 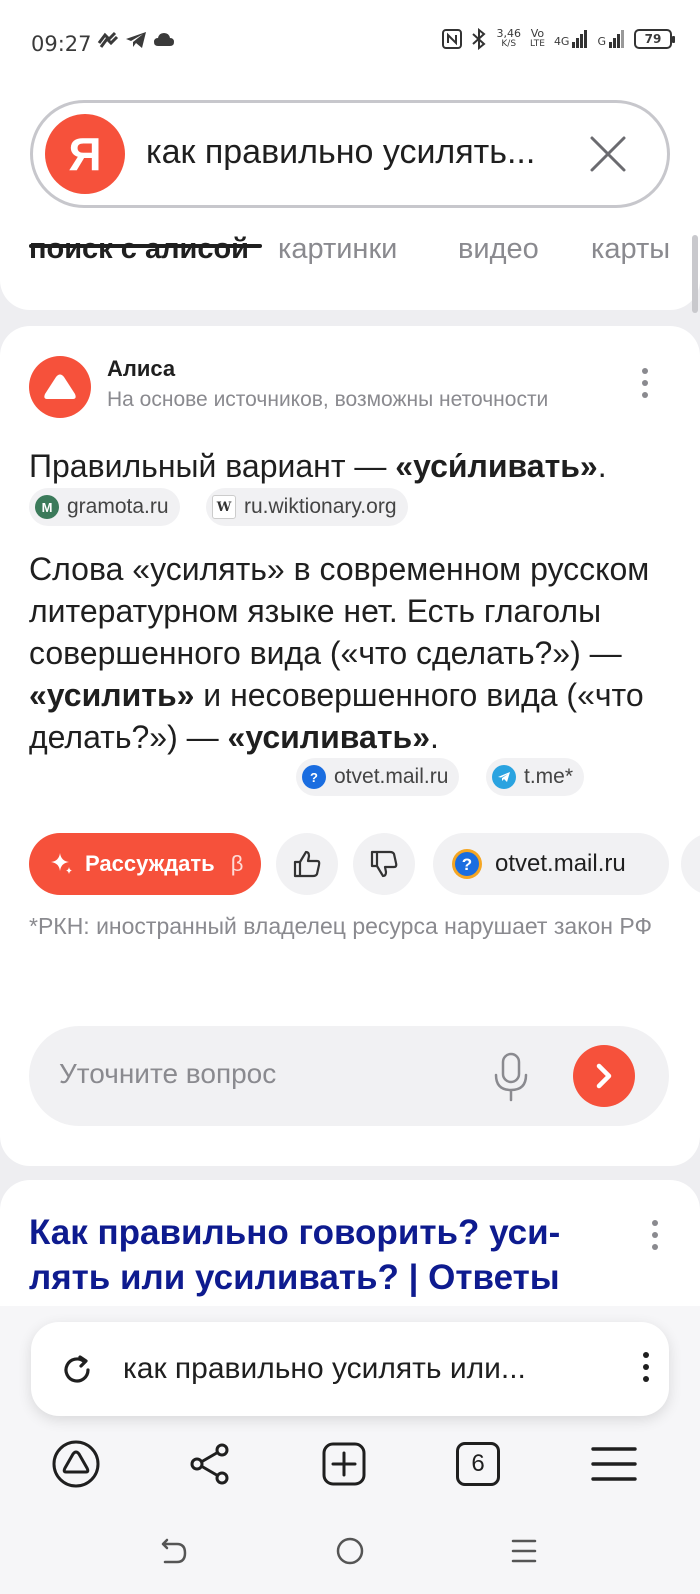 I want to click on source-chip-telegram: t.me*, so click(x=535, y=777).